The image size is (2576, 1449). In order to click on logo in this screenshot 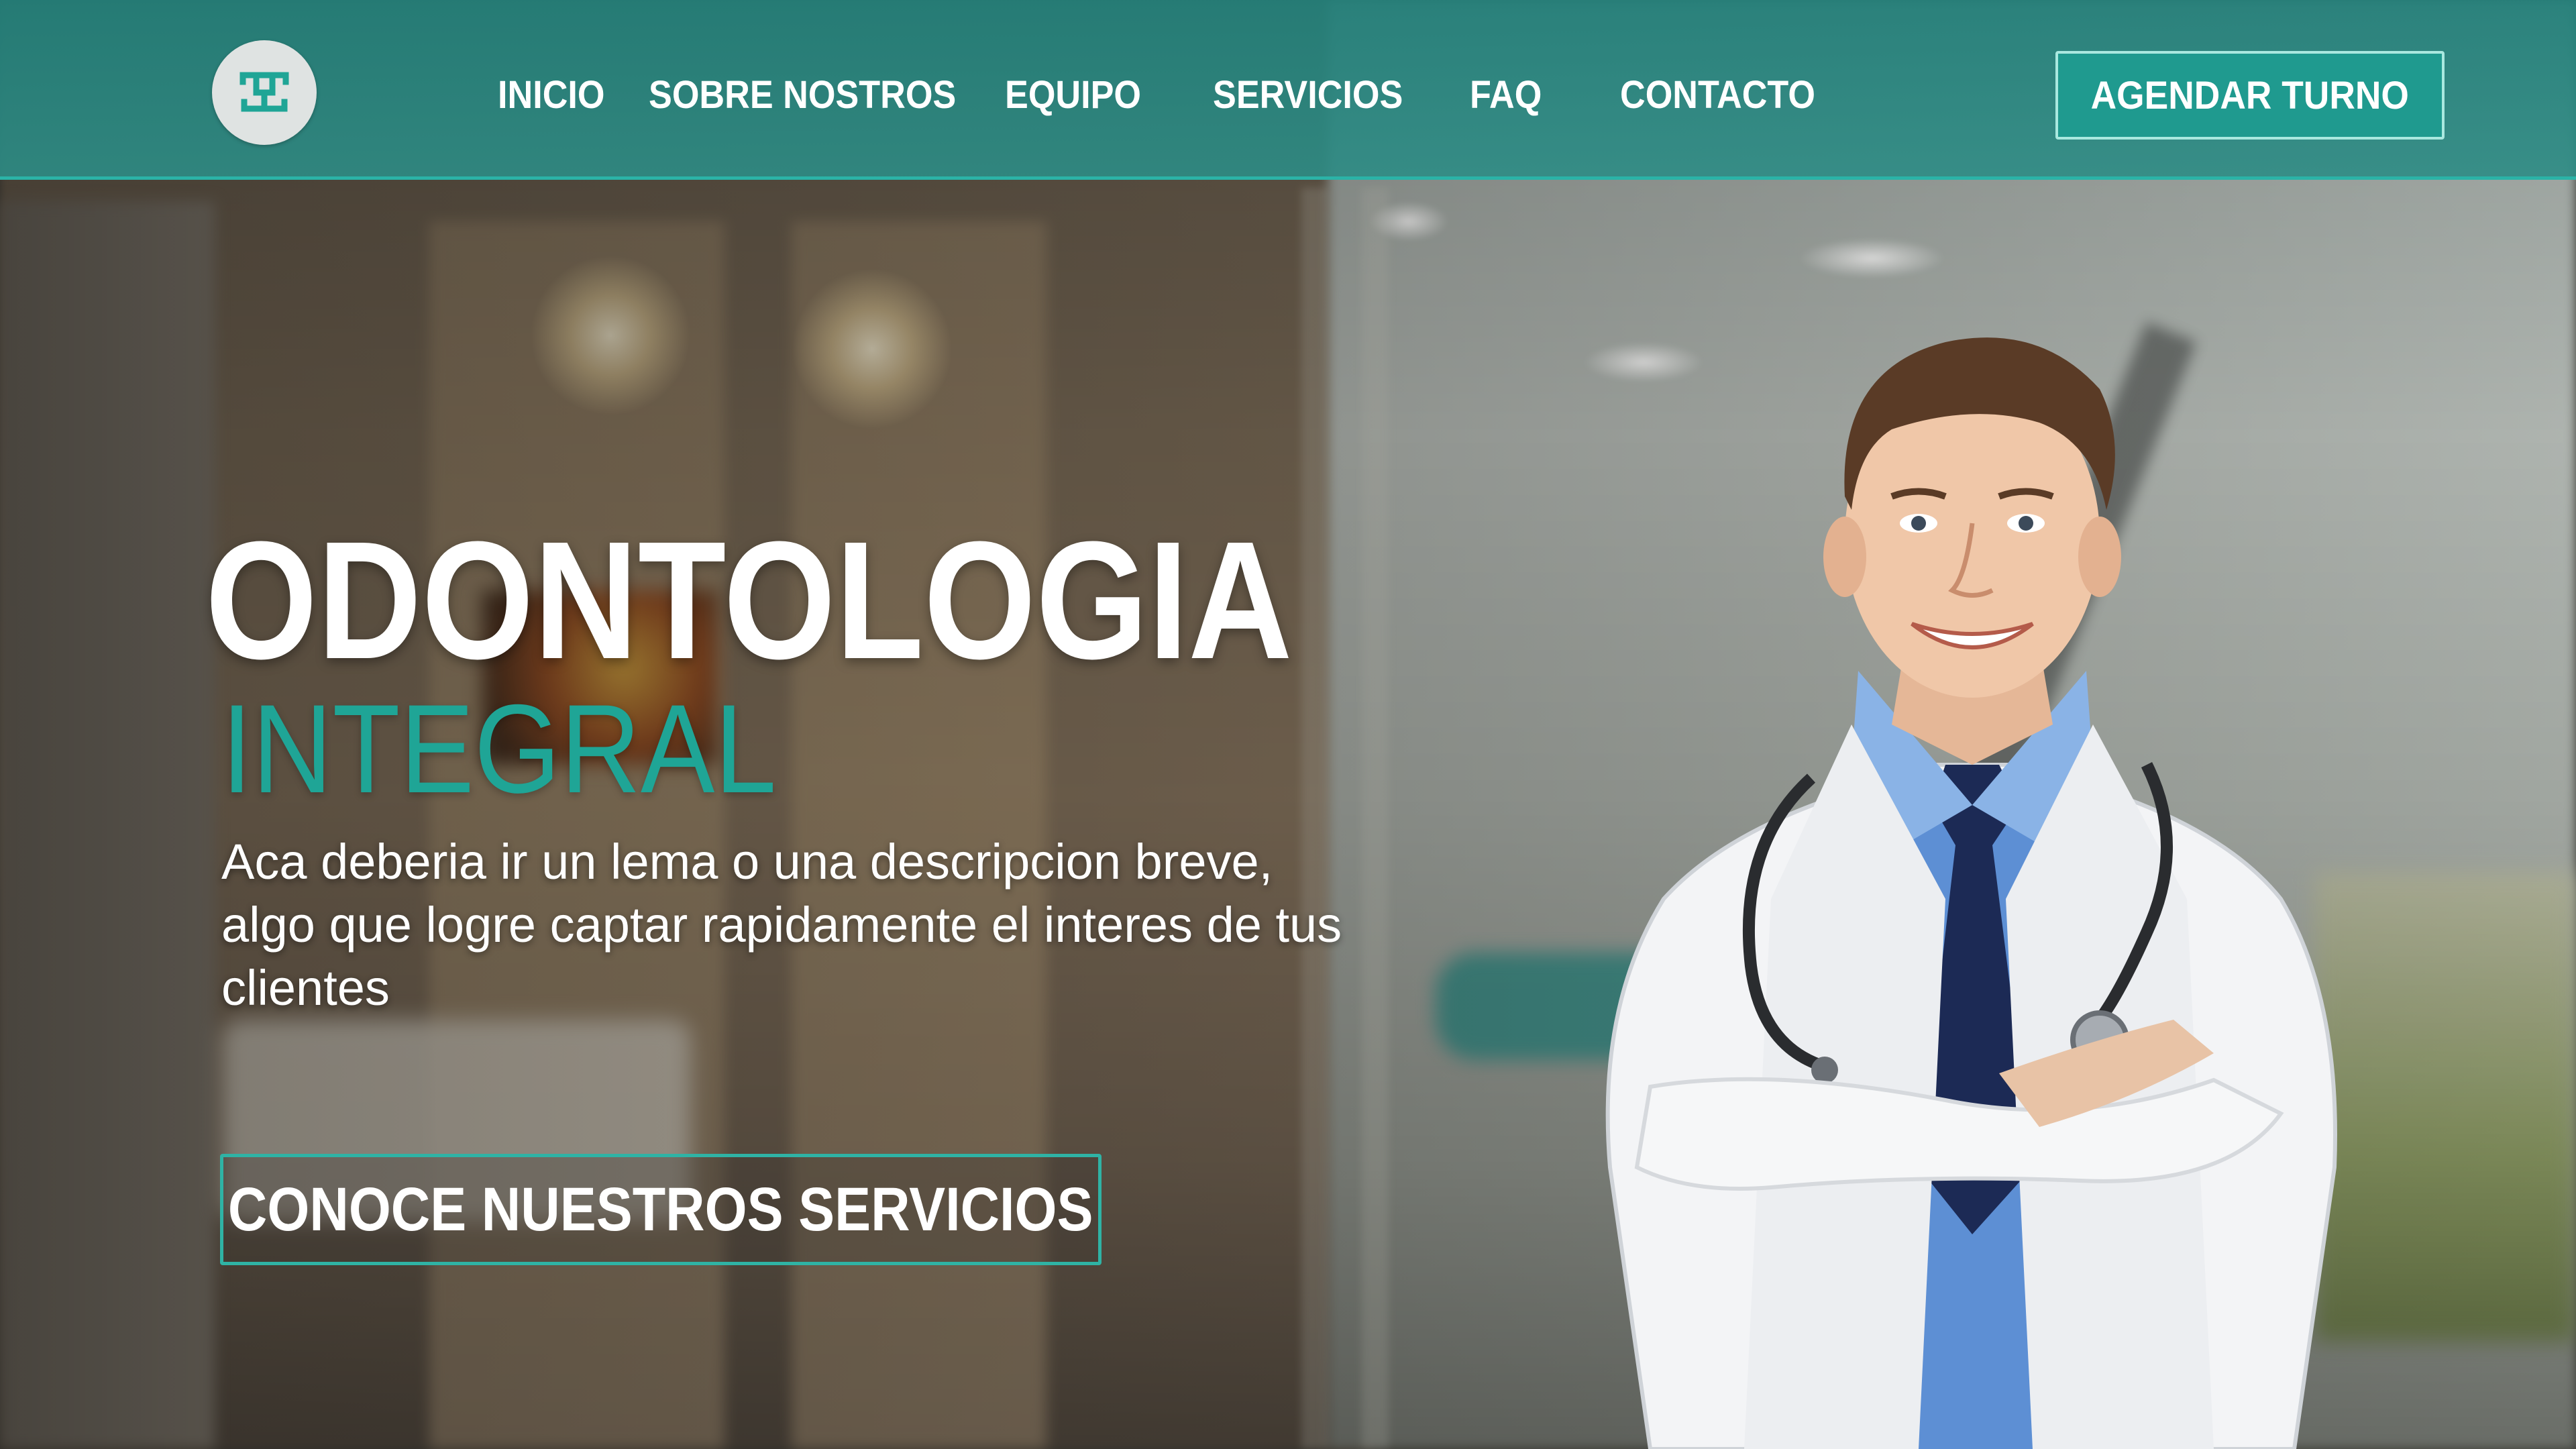, I will do `click(264, 92)`.